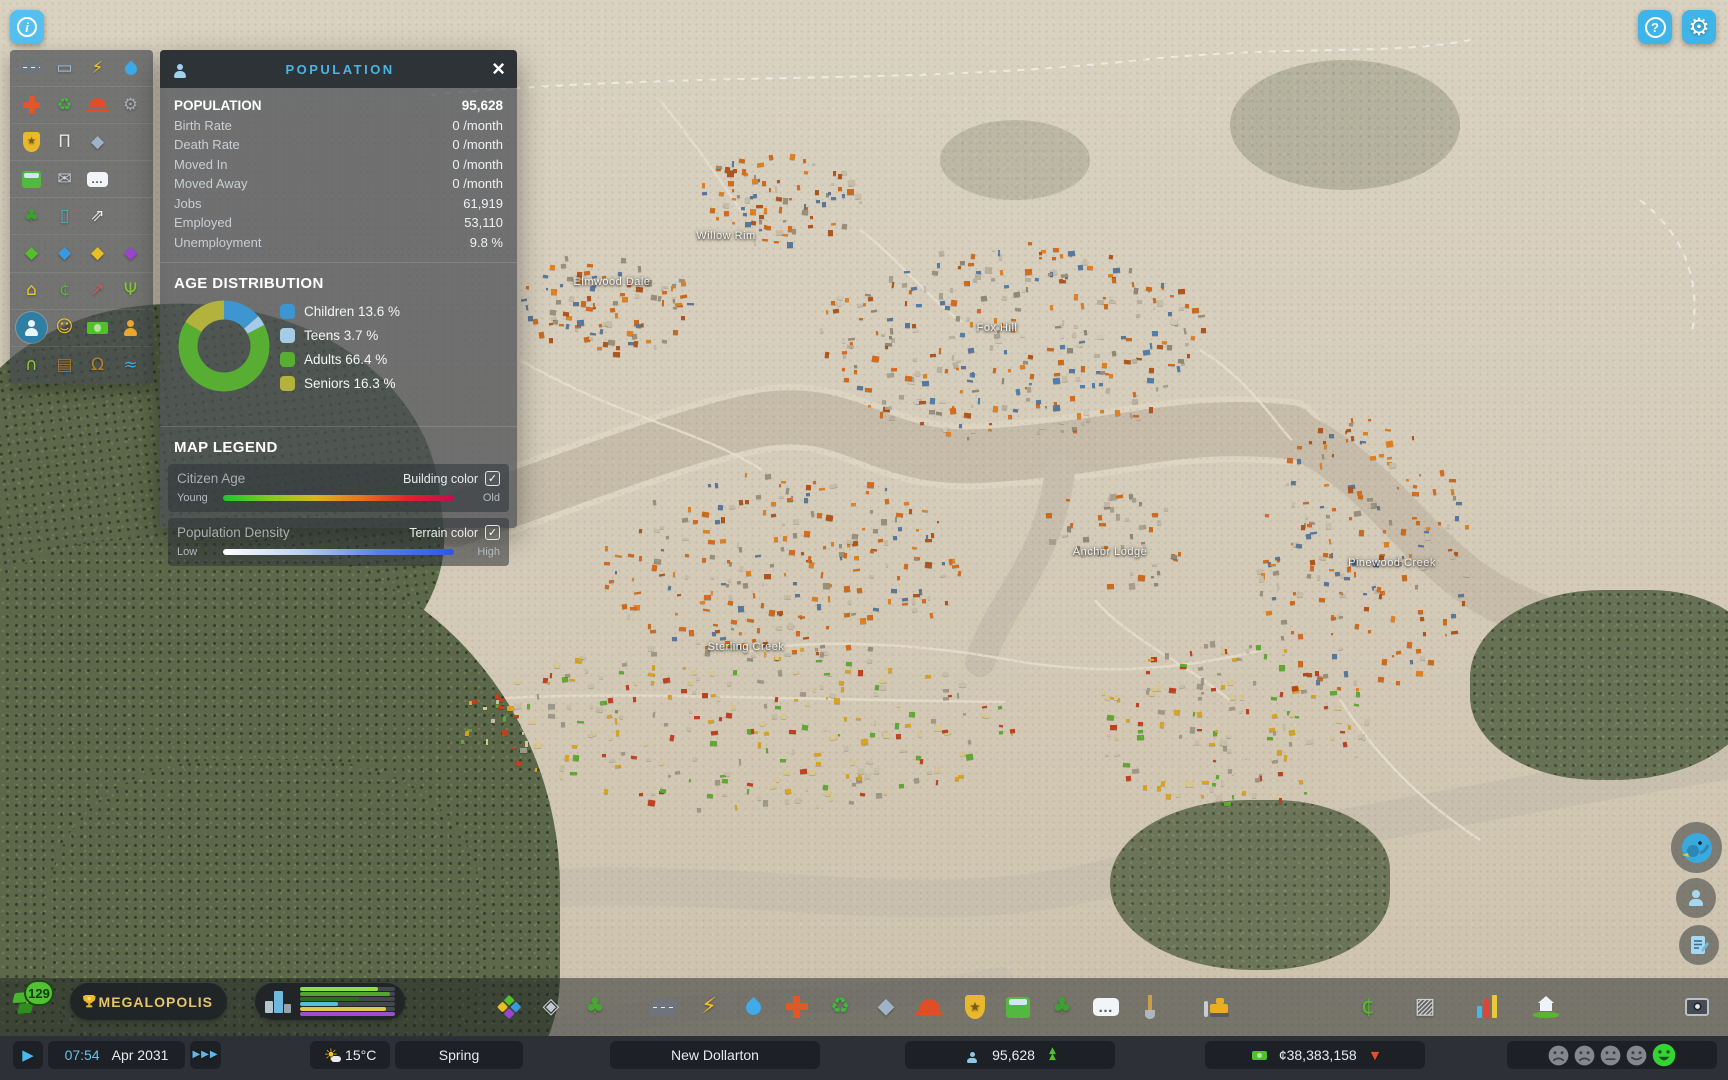 Image resolution: width=1728 pixels, height=1080 pixels. I want to click on zones-tool-button, so click(509, 1007).